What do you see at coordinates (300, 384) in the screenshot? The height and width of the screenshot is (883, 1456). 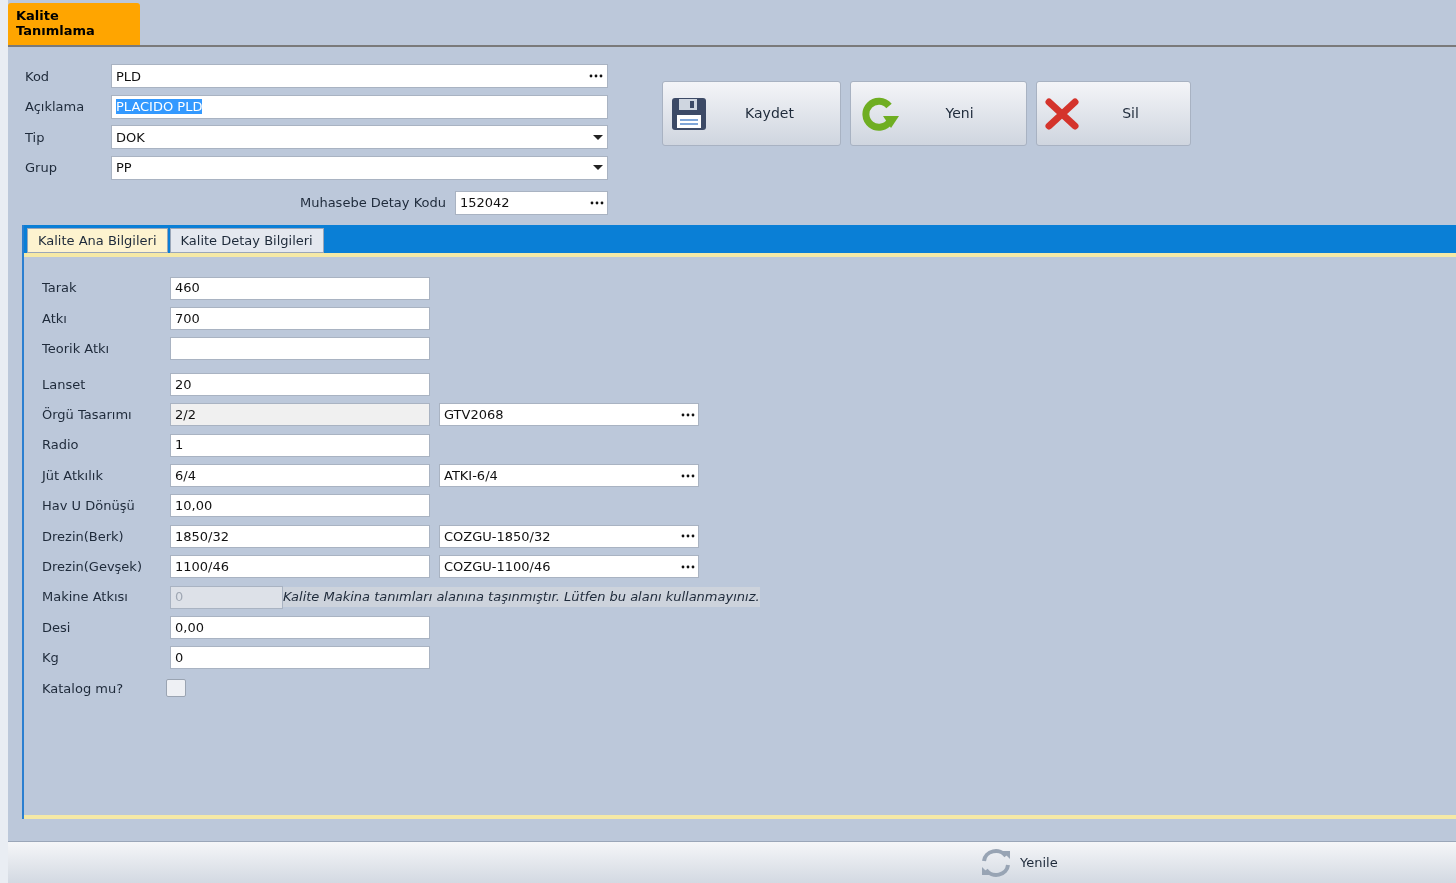 I see `input-field: 20` at bounding box center [300, 384].